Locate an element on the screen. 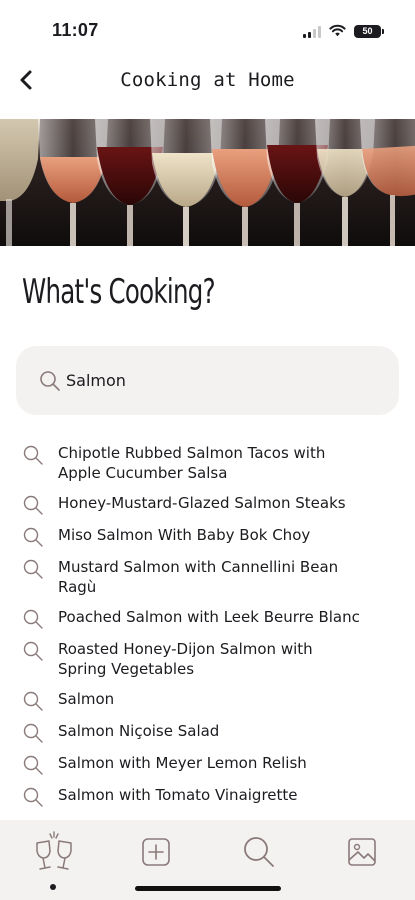 The height and width of the screenshot is (900, 415). search-result-item: Salmon is located at coordinates (207, 700).